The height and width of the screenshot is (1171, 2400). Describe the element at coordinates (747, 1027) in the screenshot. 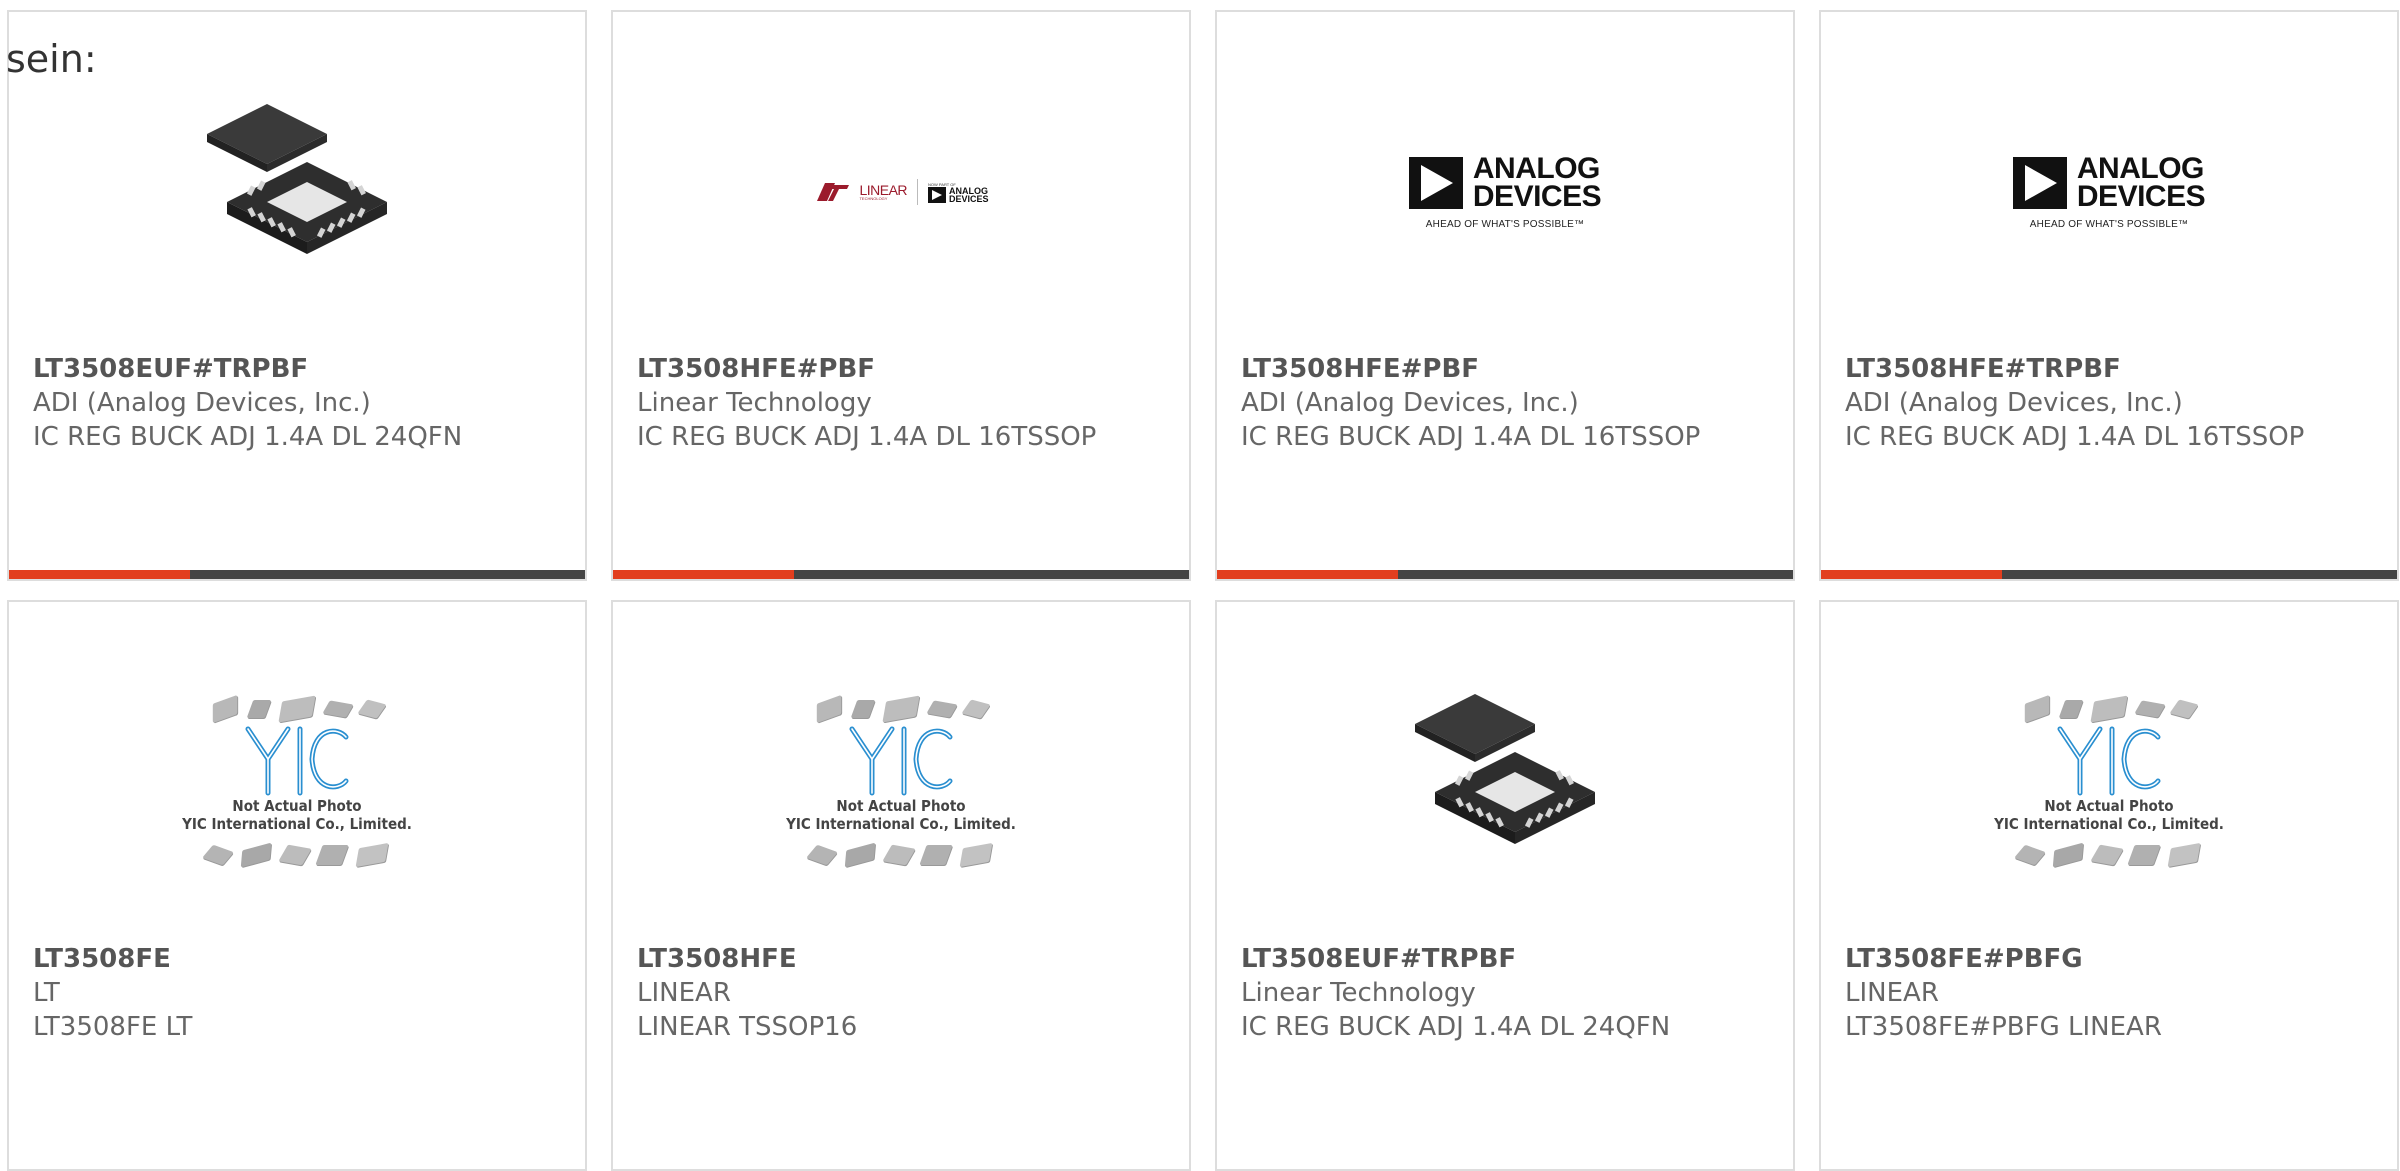

I see `product-description: LINEAR TSSOP16` at that location.